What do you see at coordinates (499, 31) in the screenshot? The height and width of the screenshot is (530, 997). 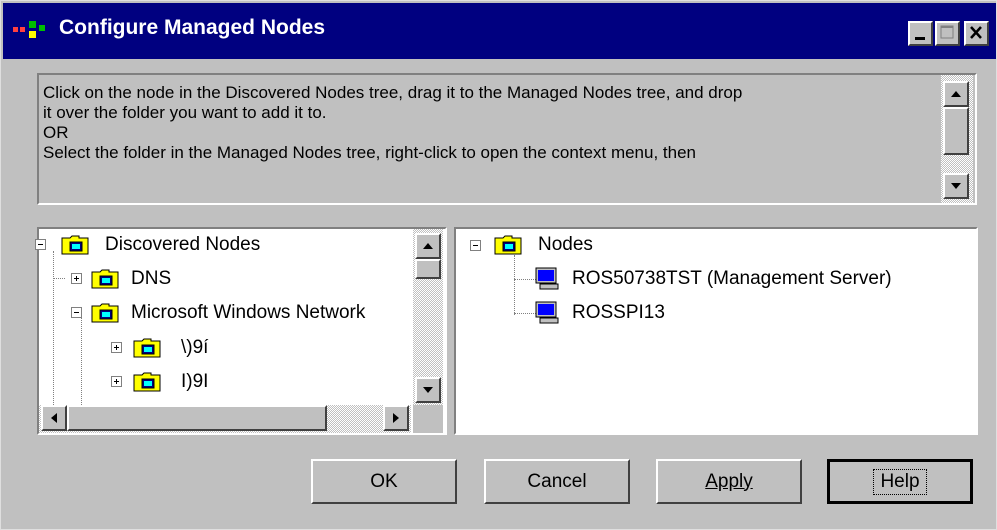 I see `title-bar: Configure Managed Nodes` at bounding box center [499, 31].